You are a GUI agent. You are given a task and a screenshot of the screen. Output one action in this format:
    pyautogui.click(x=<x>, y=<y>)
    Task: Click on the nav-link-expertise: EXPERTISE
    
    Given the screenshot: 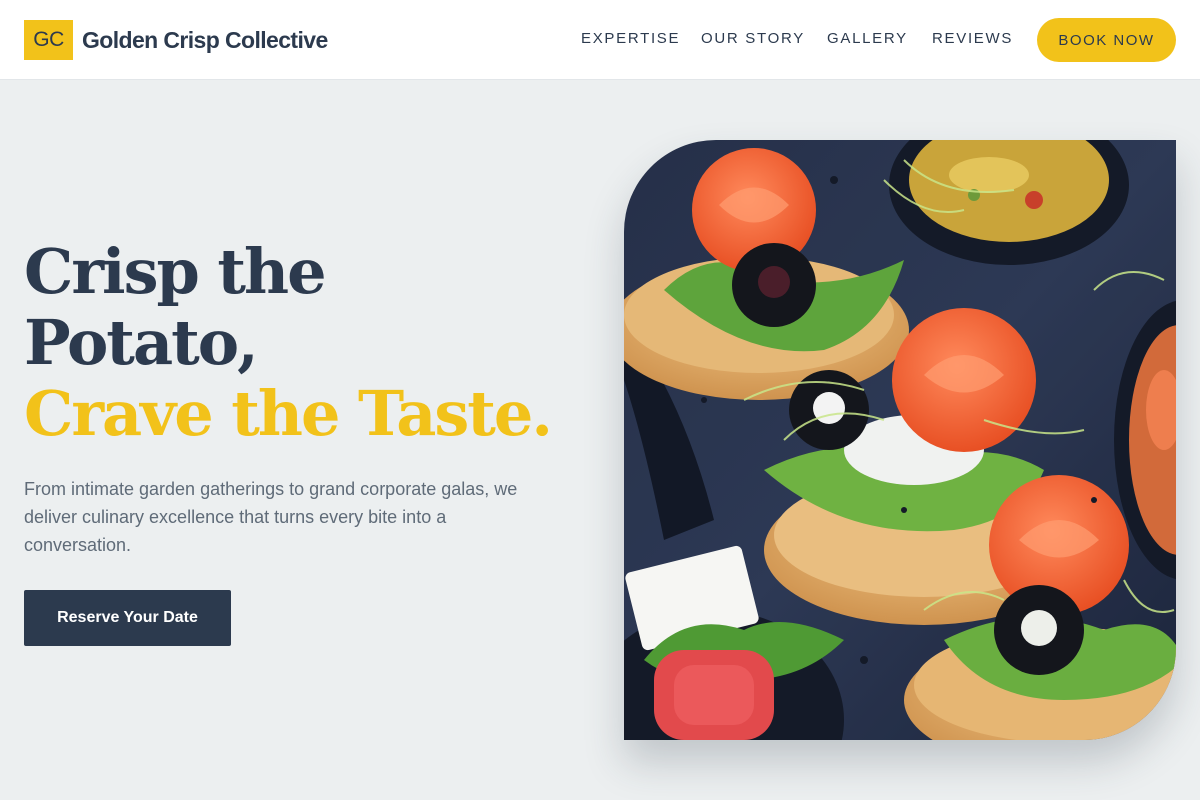 What is the action you would take?
    pyautogui.click(x=630, y=39)
    